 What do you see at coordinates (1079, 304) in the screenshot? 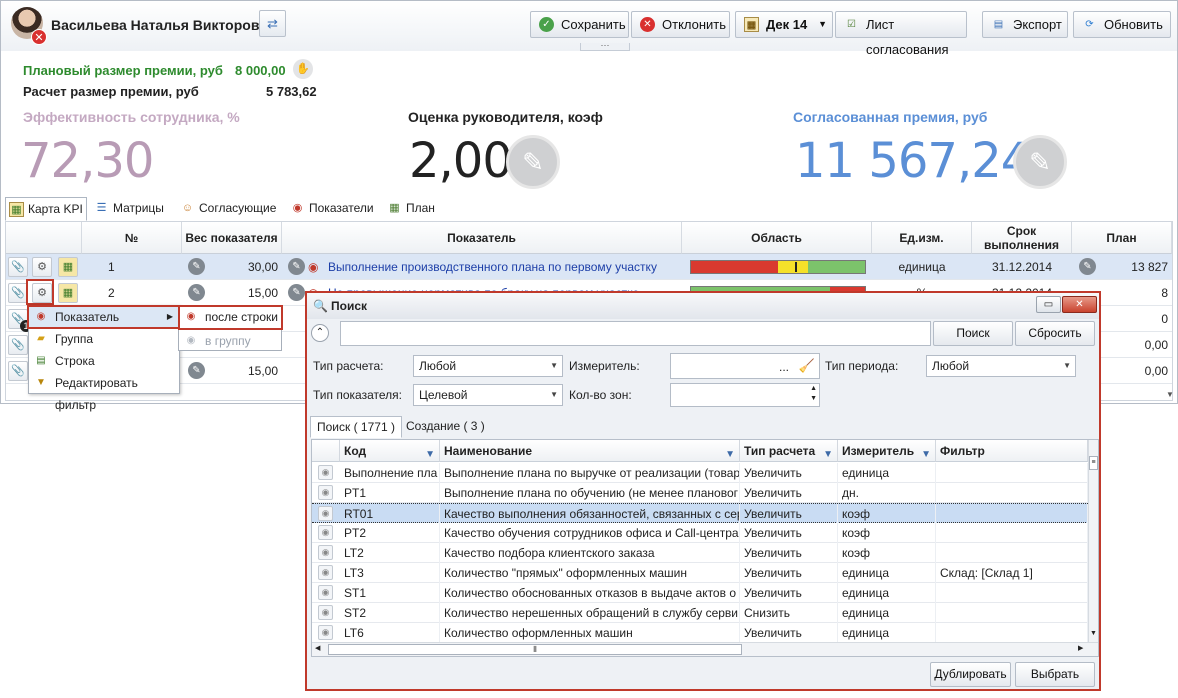
I see `close-button: ✕` at bounding box center [1079, 304].